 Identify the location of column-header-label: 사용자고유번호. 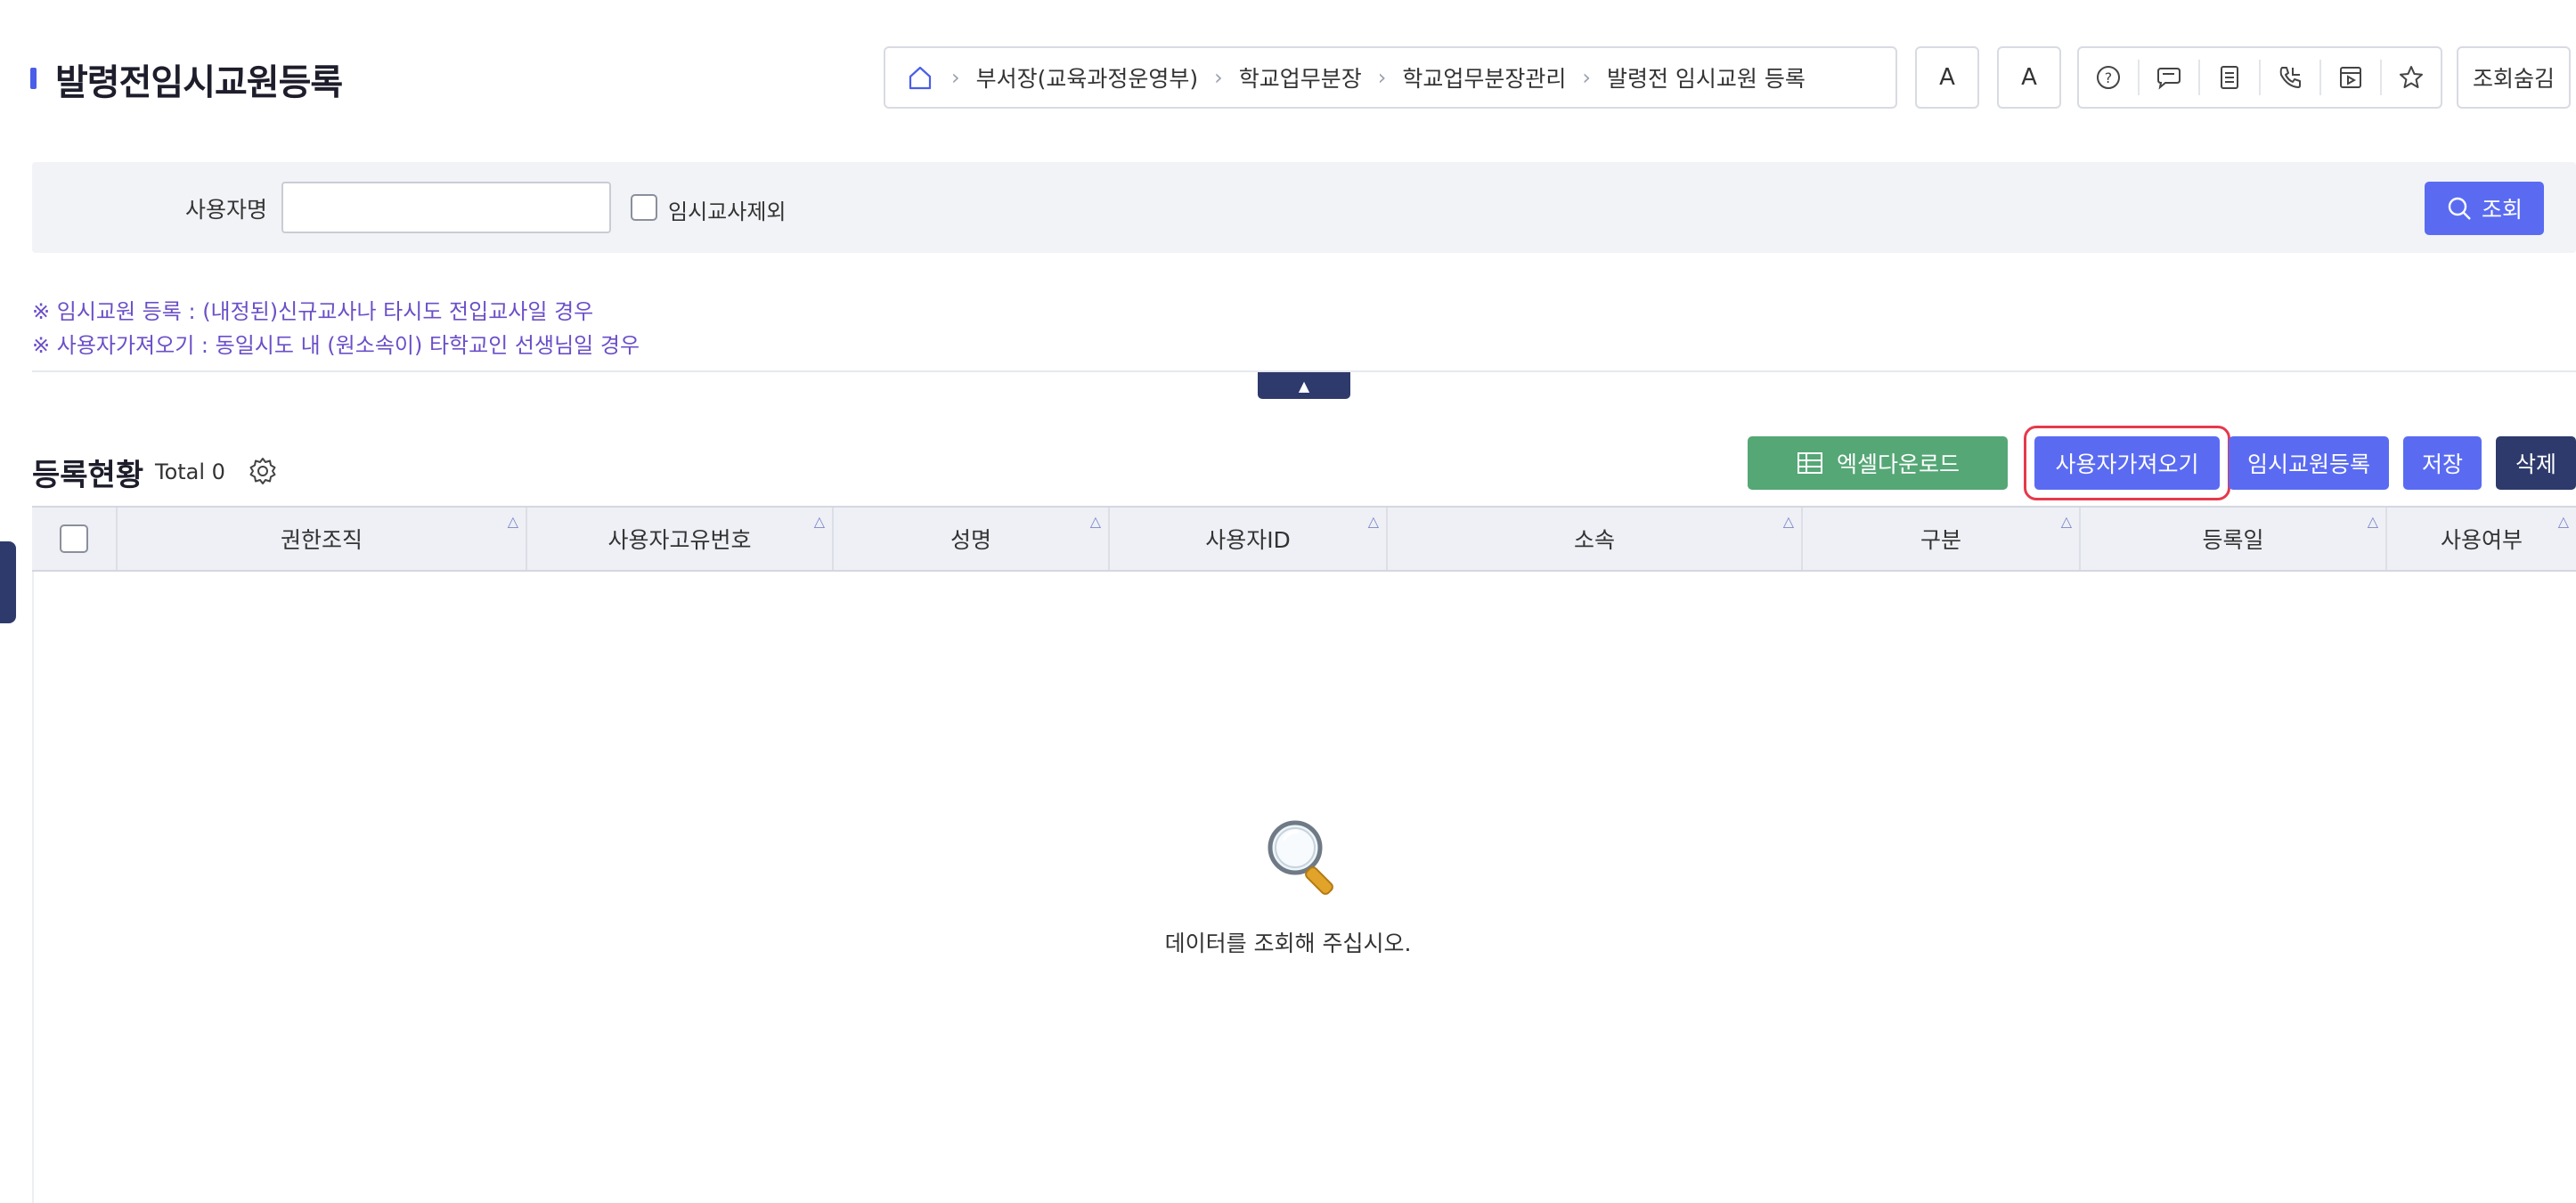
(680, 540).